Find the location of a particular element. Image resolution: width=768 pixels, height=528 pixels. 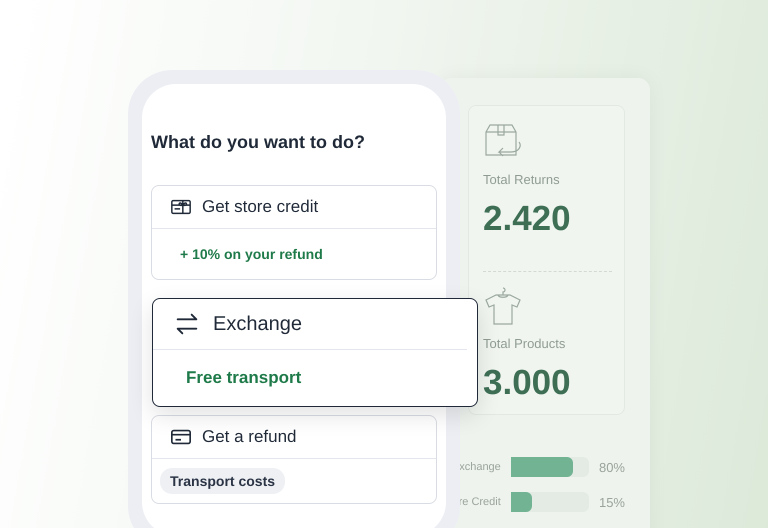

option-tag: Transport costs is located at coordinates (223, 481).